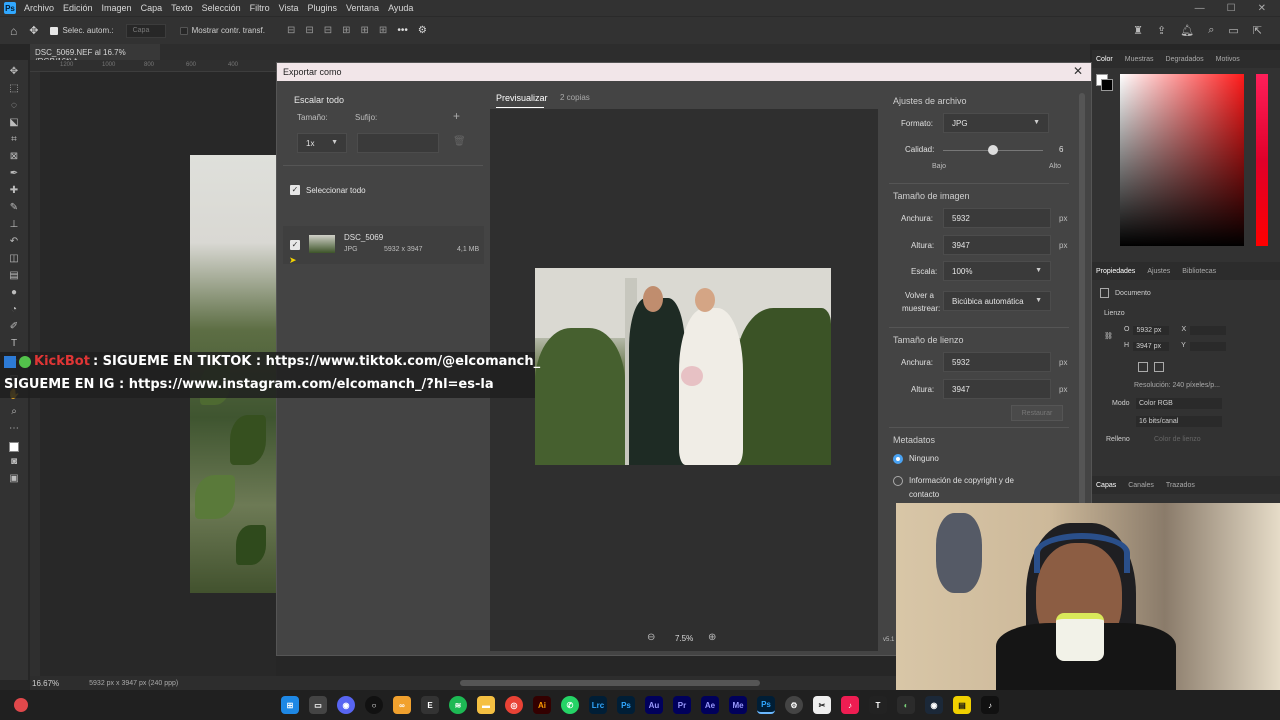 Image resolution: width=1280 pixels, height=720 pixels. What do you see at coordinates (14, 207) in the screenshot?
I see `brush-tool-icon: ✎` at bounding box center [14, 207].